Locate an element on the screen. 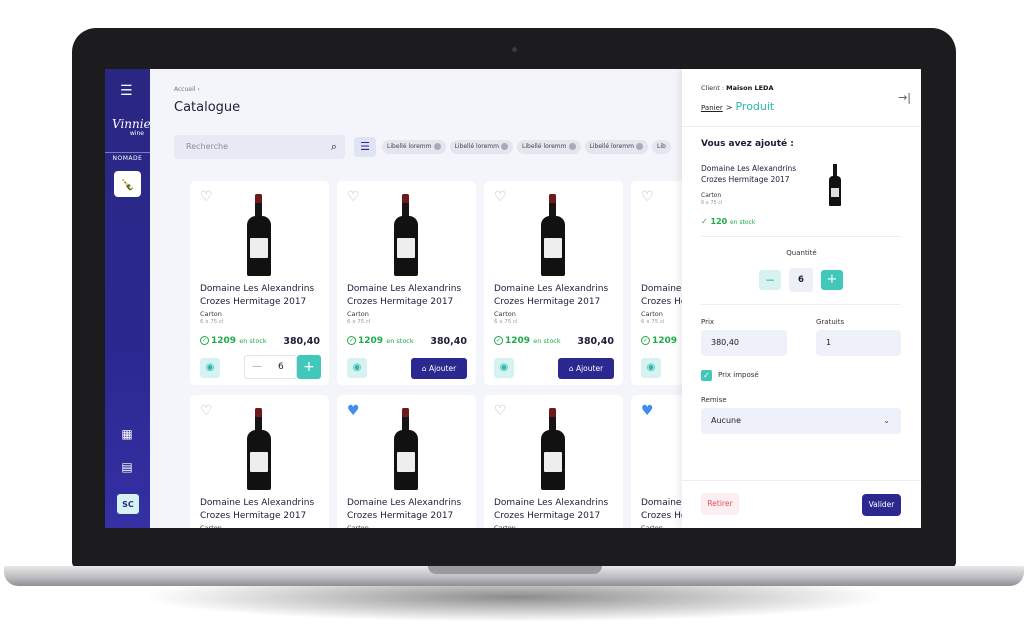 This screenshot has width=1030, height=628. sidebar: ☰ Vinnie wine NOMADE 🍾 ▦ ▤ SC is located at coordinates (128, 298).